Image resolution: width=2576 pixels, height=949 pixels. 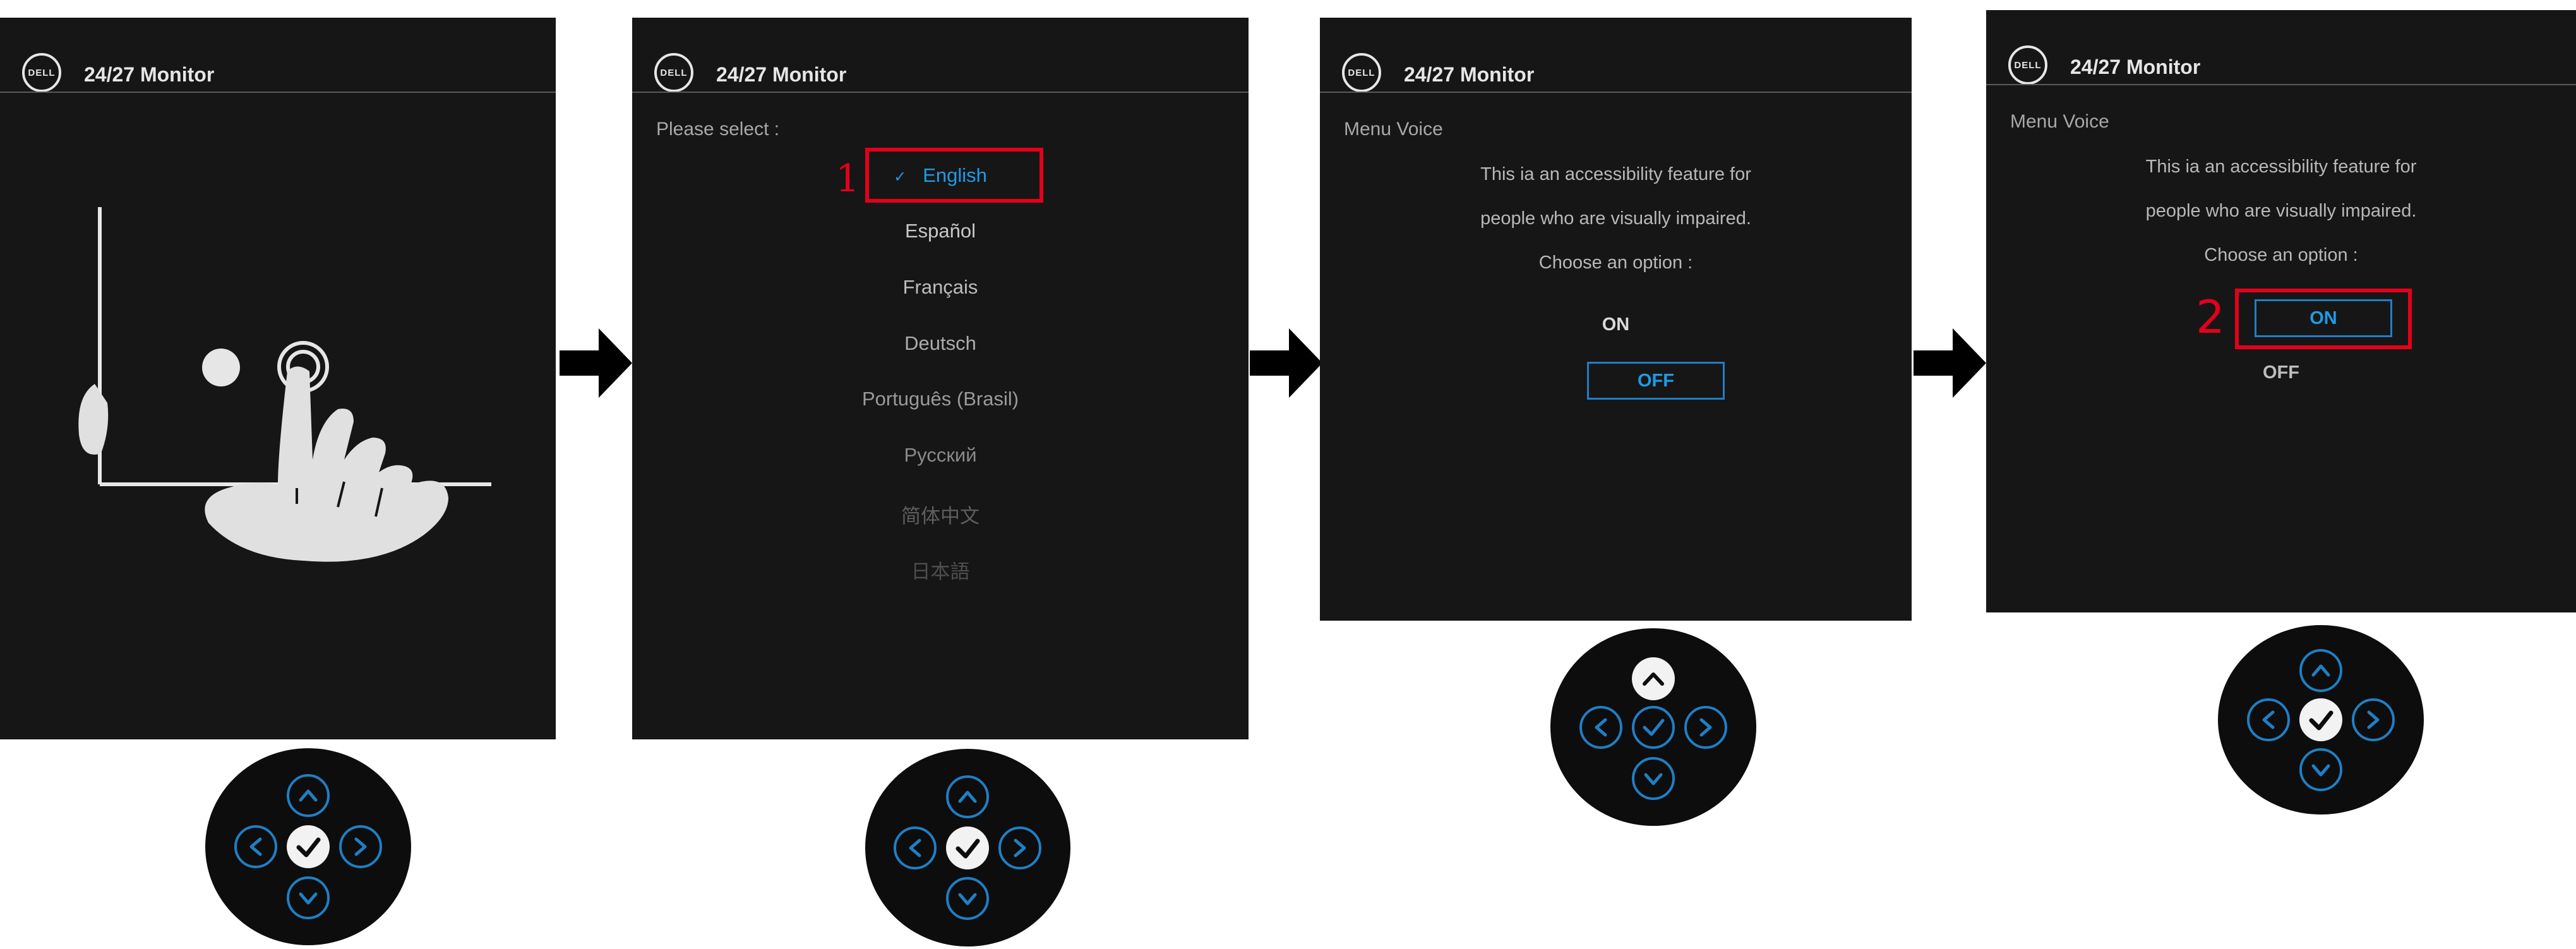 I want to click on language-item: 简体中文, so click(x=940, y=514).